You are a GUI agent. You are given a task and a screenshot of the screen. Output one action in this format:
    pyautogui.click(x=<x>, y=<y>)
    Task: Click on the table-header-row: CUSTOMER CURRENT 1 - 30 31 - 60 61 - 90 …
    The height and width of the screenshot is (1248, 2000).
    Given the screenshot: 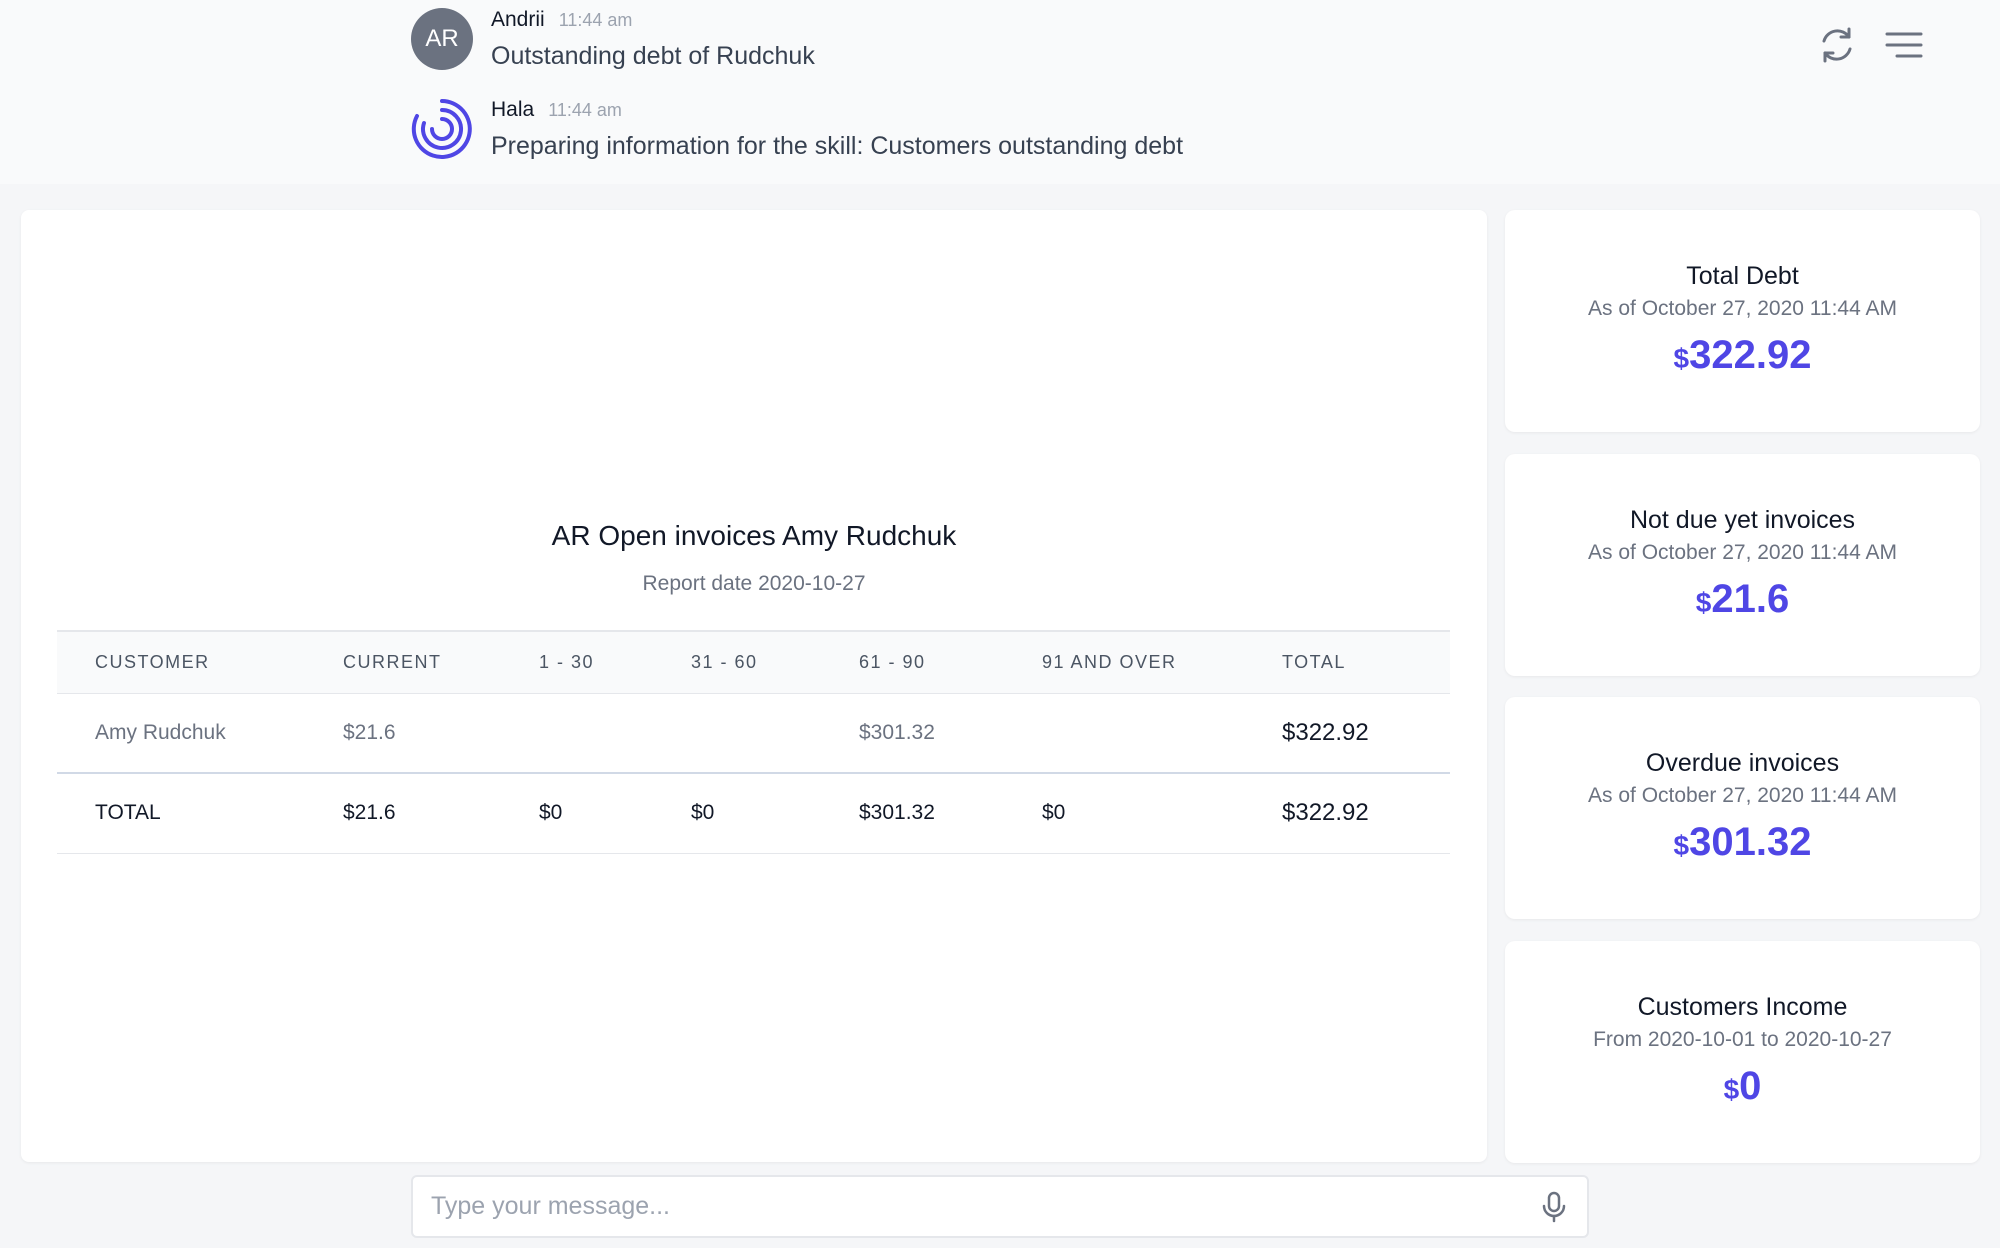 What is the action you would take?
    pyautogui.click(x=753, y=662)
    